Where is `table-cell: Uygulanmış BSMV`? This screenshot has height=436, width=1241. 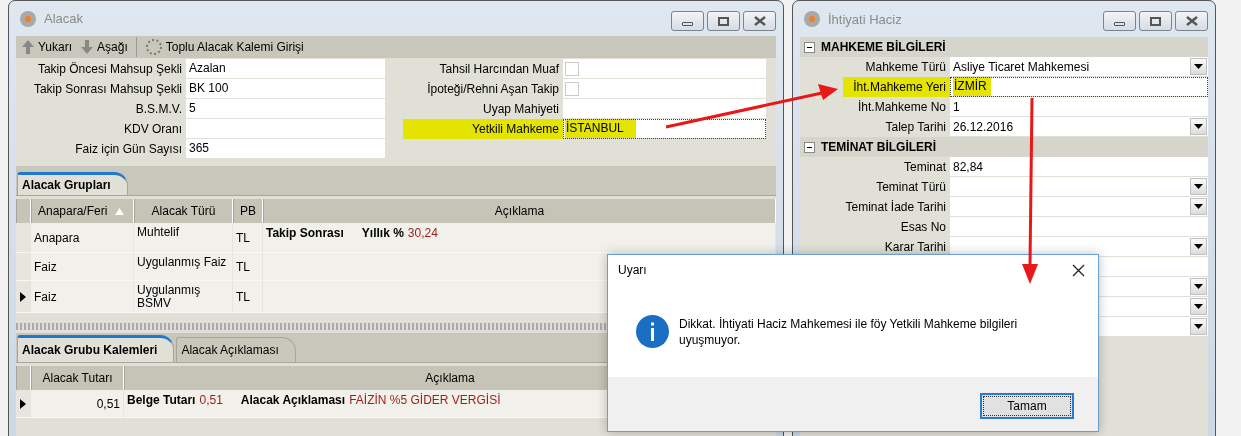 table-cell: Uygulanmış BSMV is located at coordinates (183, 297).